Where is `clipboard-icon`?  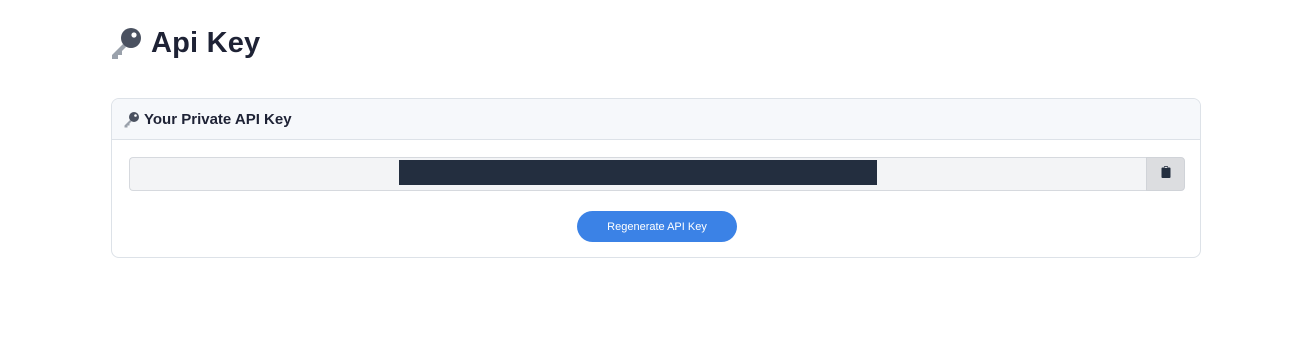
clipboard-icon is located at coordinates (1166, 174).